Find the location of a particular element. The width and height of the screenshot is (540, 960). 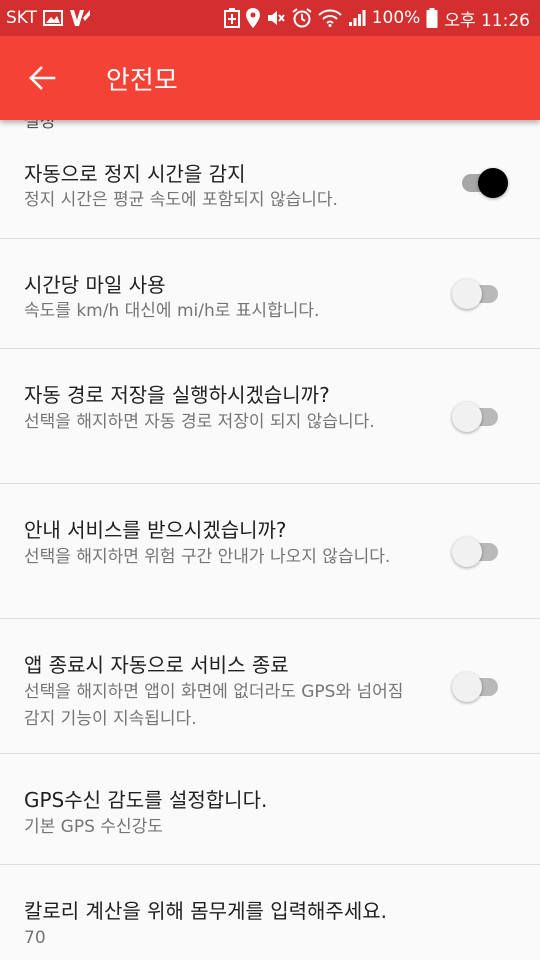

battery-icon is located at coordinates (432, 18).